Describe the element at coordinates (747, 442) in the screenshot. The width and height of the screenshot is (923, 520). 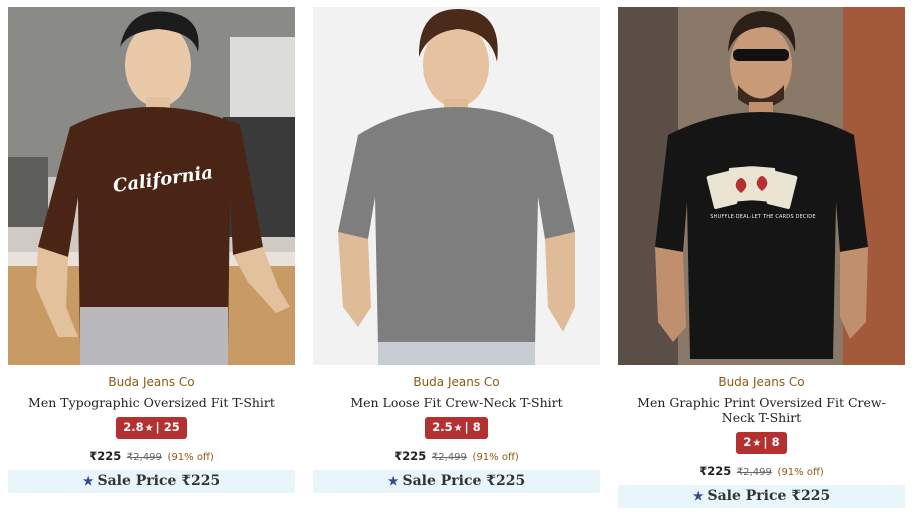
I see `rating-value: 2` at that location.